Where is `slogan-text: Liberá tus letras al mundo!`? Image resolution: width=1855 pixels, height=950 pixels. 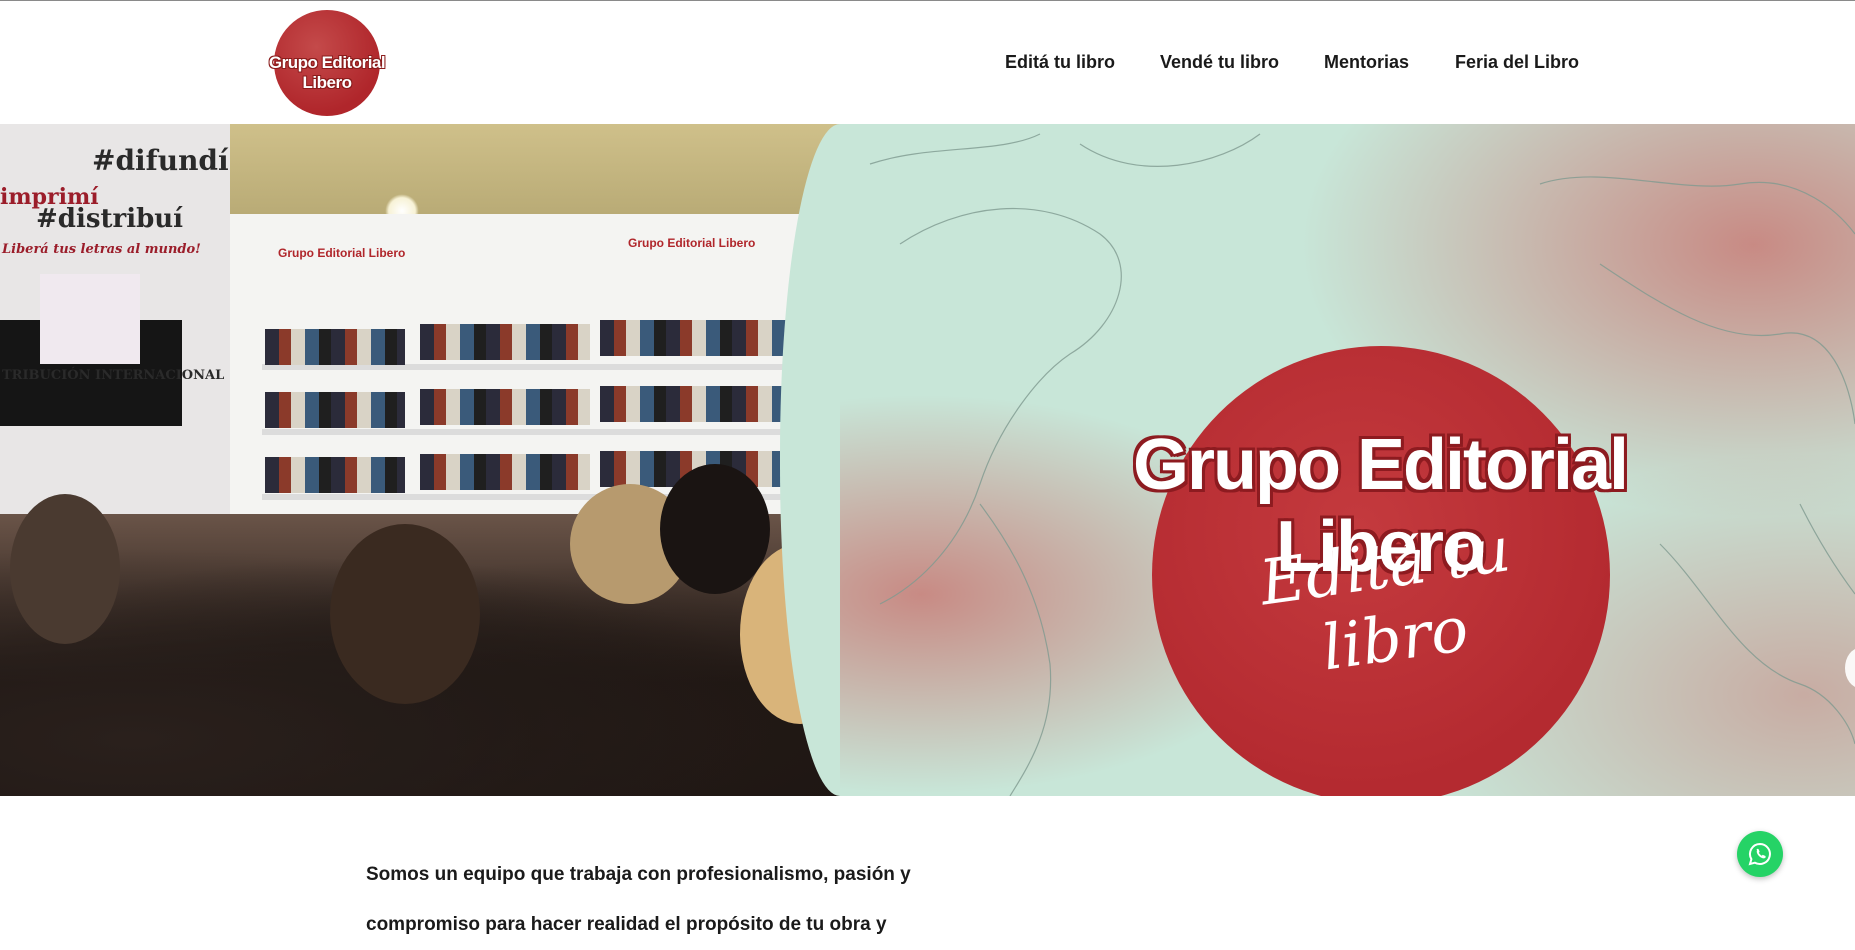
slogan-text: Liberá tus letras al mundo! is located at coordinates (101, 249).